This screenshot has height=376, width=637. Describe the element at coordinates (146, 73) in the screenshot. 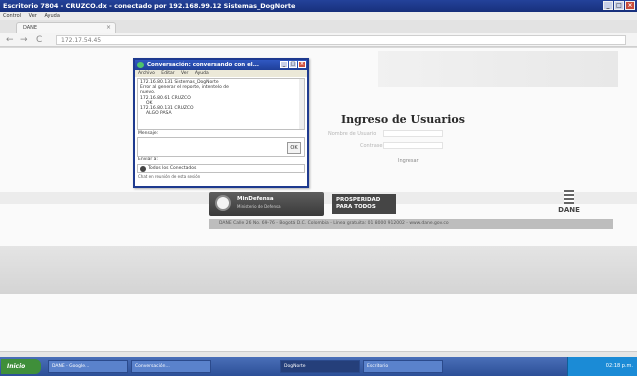

I see `conv-menu-file: Archivo` at that location.